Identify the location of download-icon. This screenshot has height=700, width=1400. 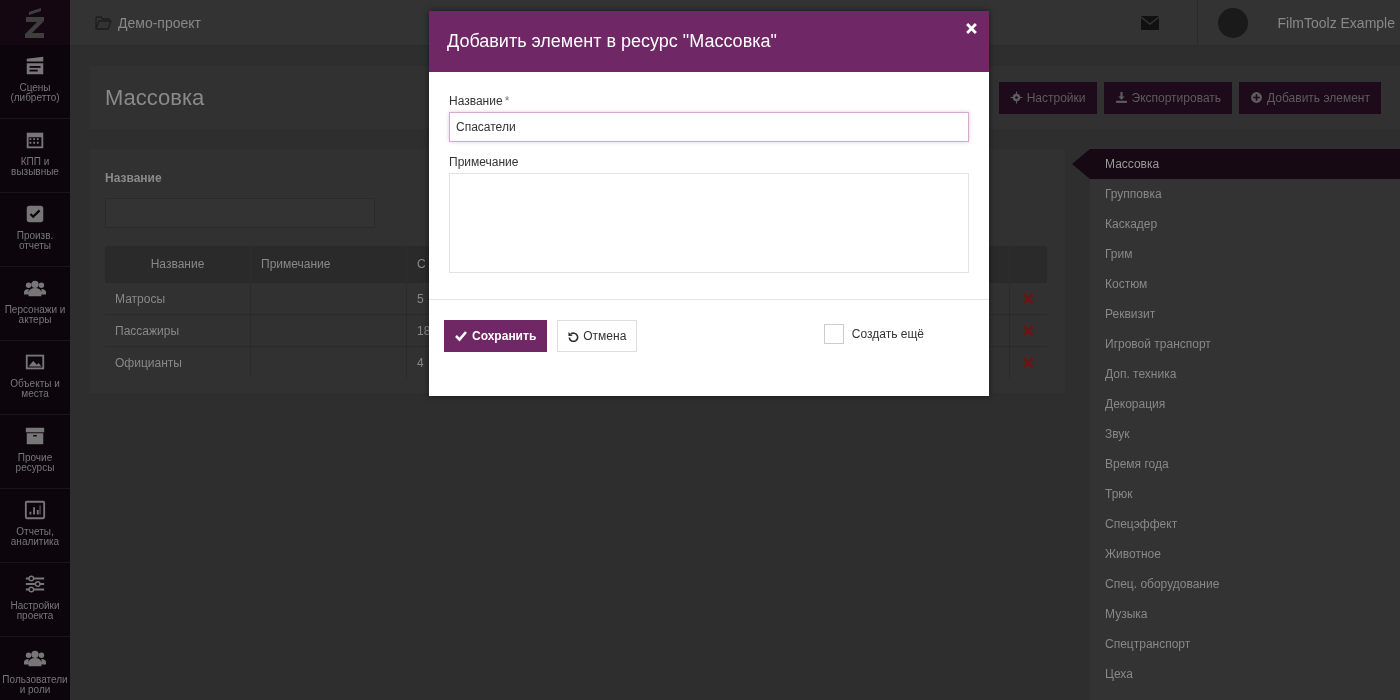
(1121, 97).